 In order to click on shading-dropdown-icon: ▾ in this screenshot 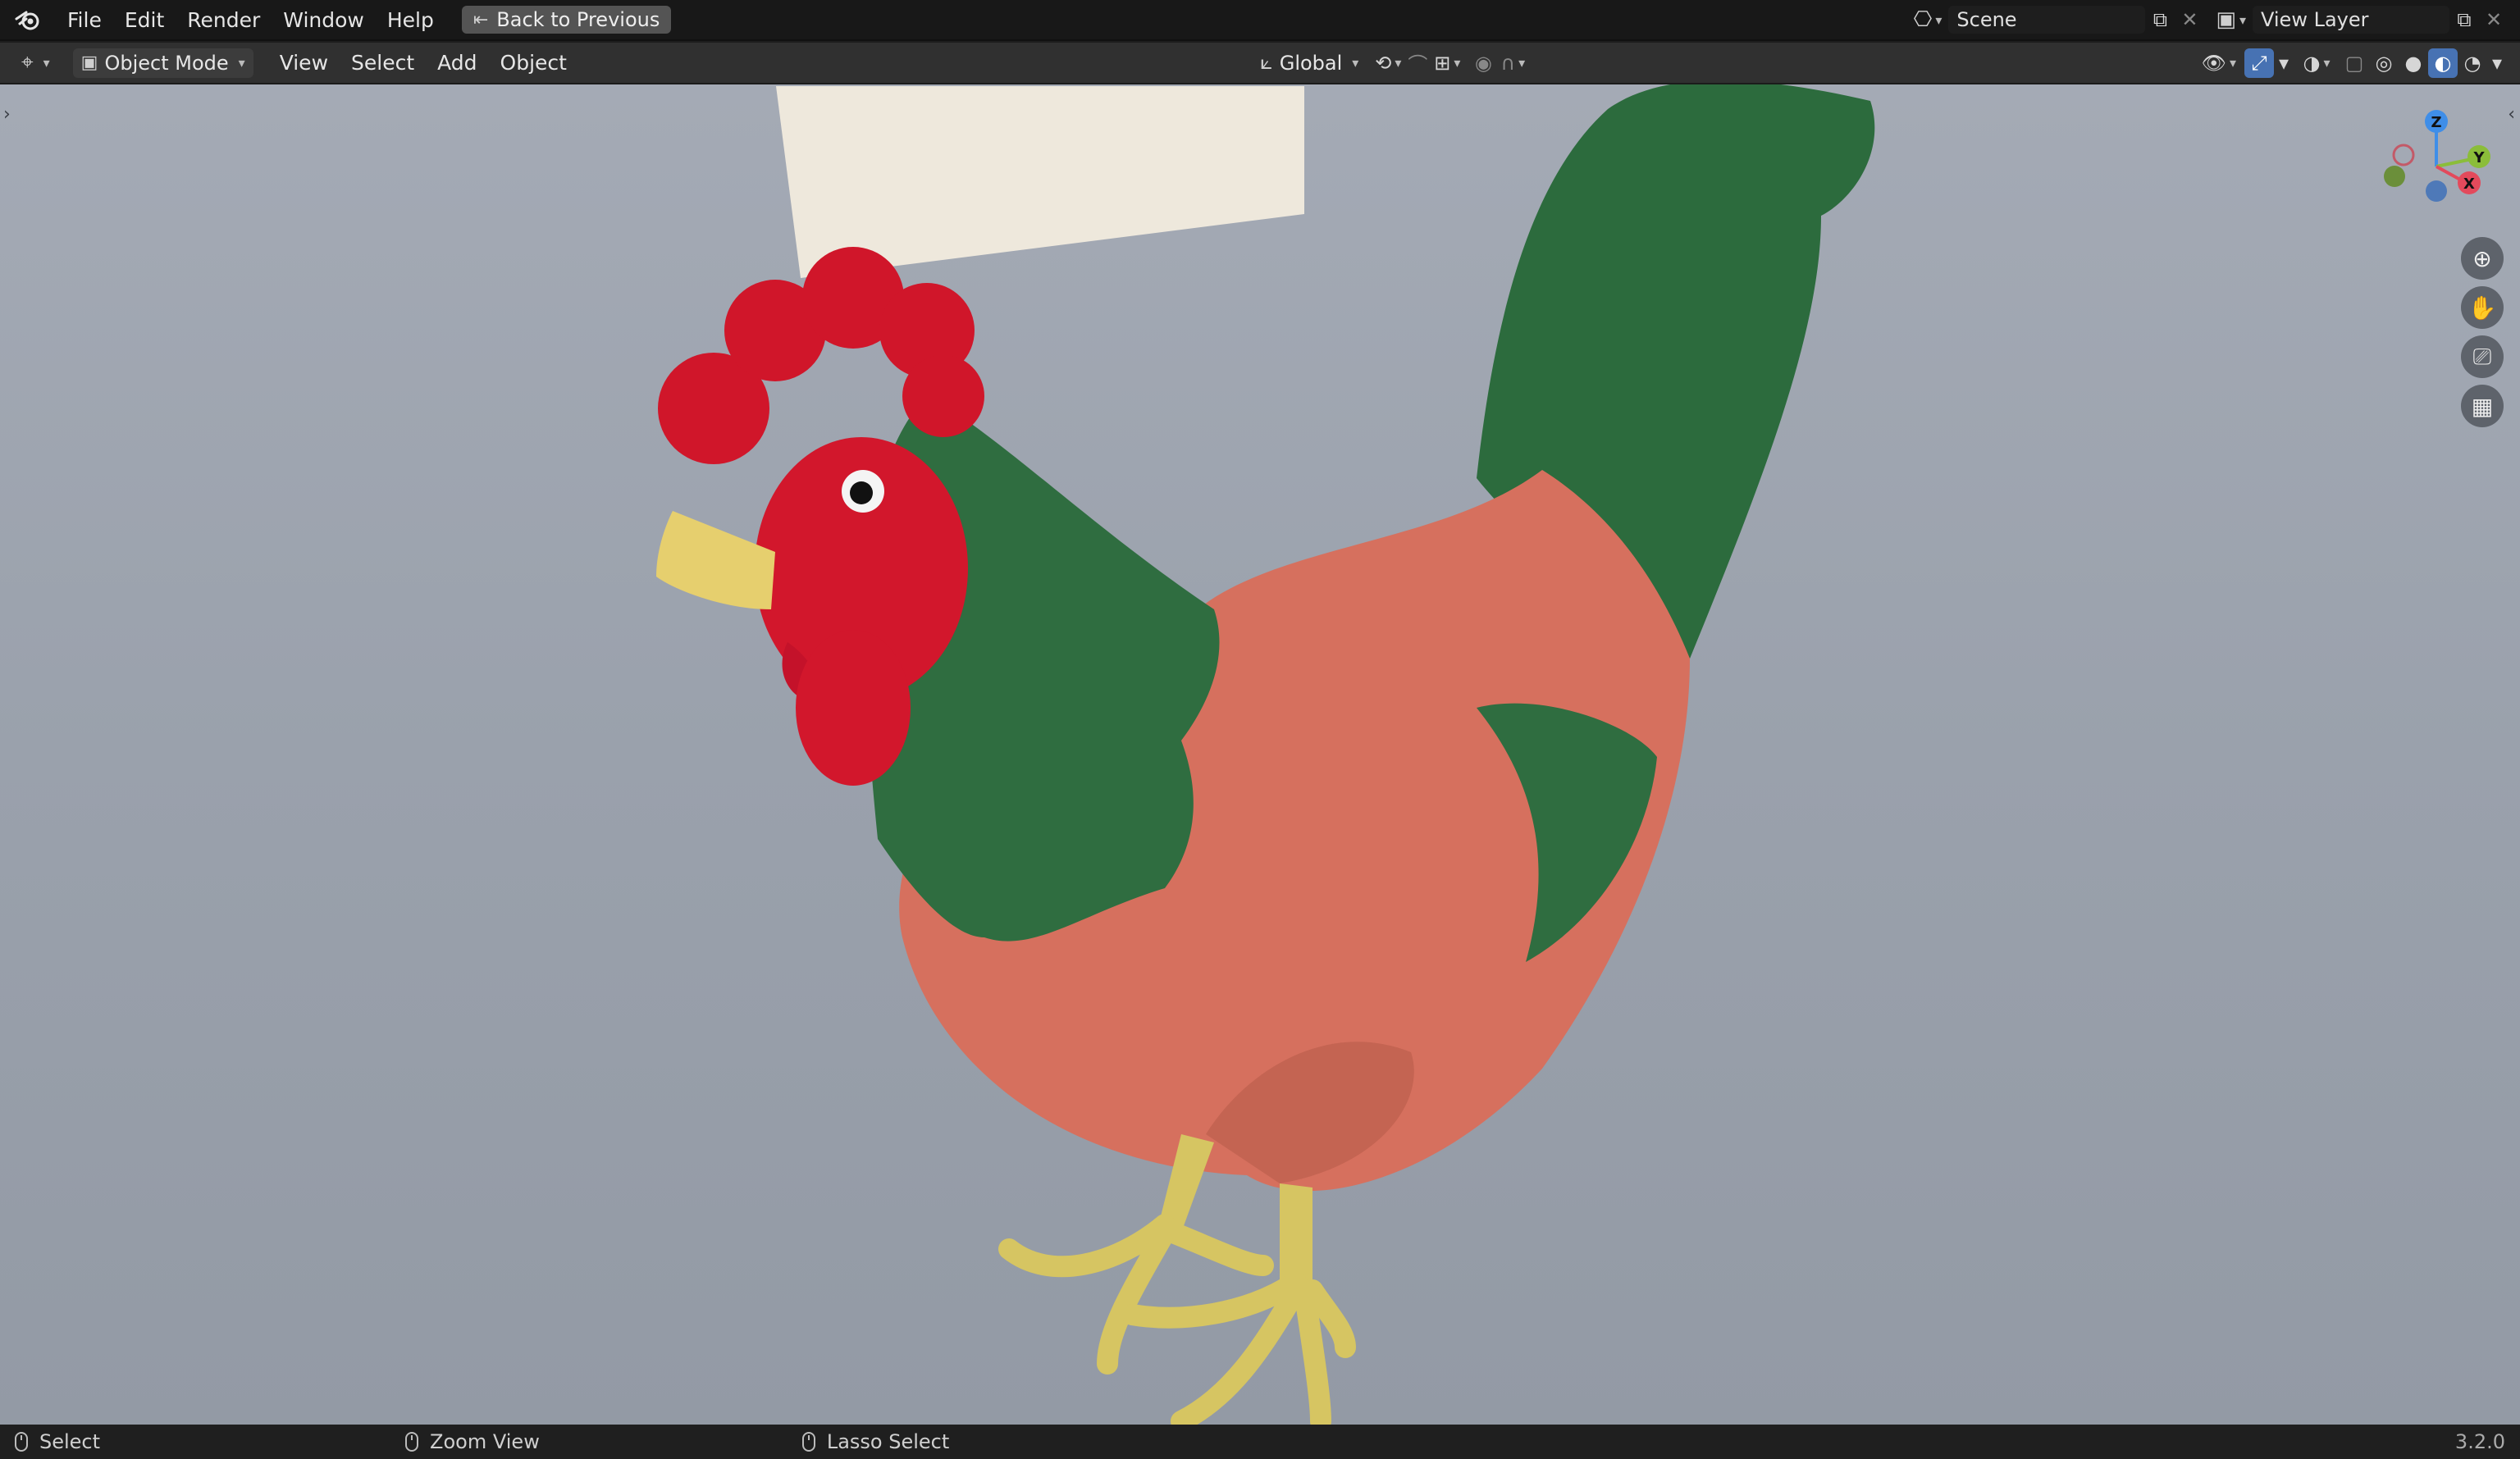, I will do `click(2497, 63)`.